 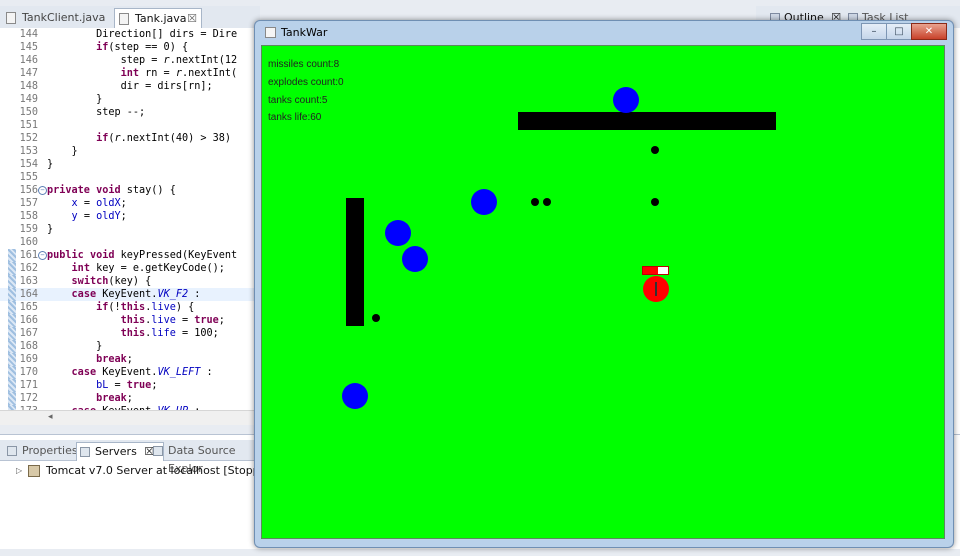 What do you see at coordinates (148, 268) in the screenshot?
I see `code-text: int key = e.getKeyCode();` at bounding box center [148, 268].